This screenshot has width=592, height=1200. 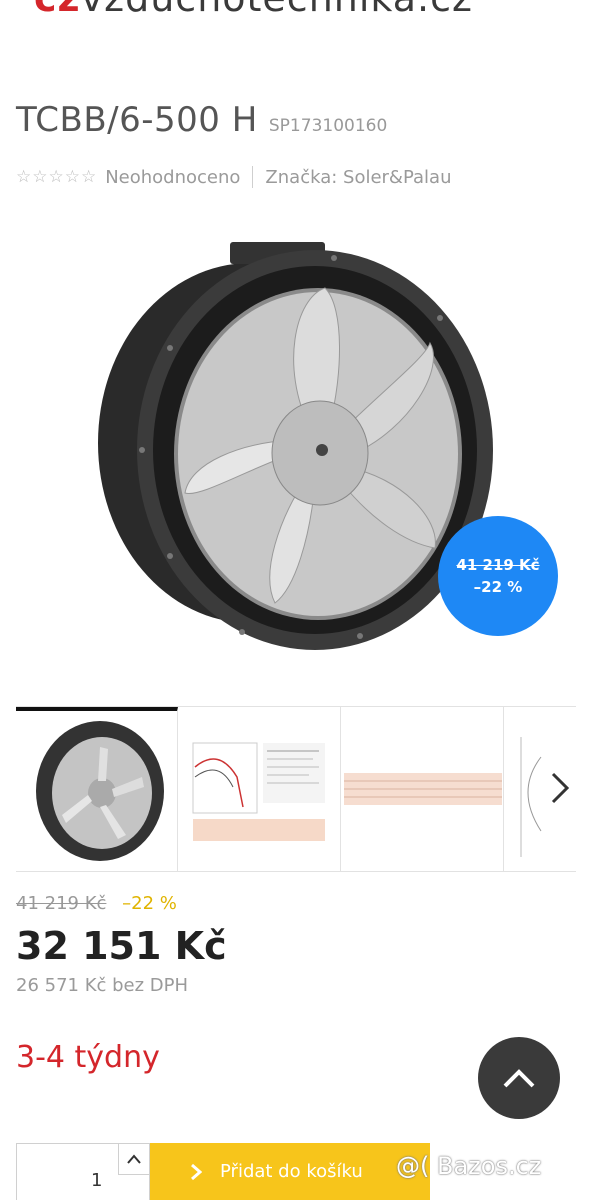 I want to click on product-title-row: TCBB/6-500 H SP173100160, so click(x=201, y=120).